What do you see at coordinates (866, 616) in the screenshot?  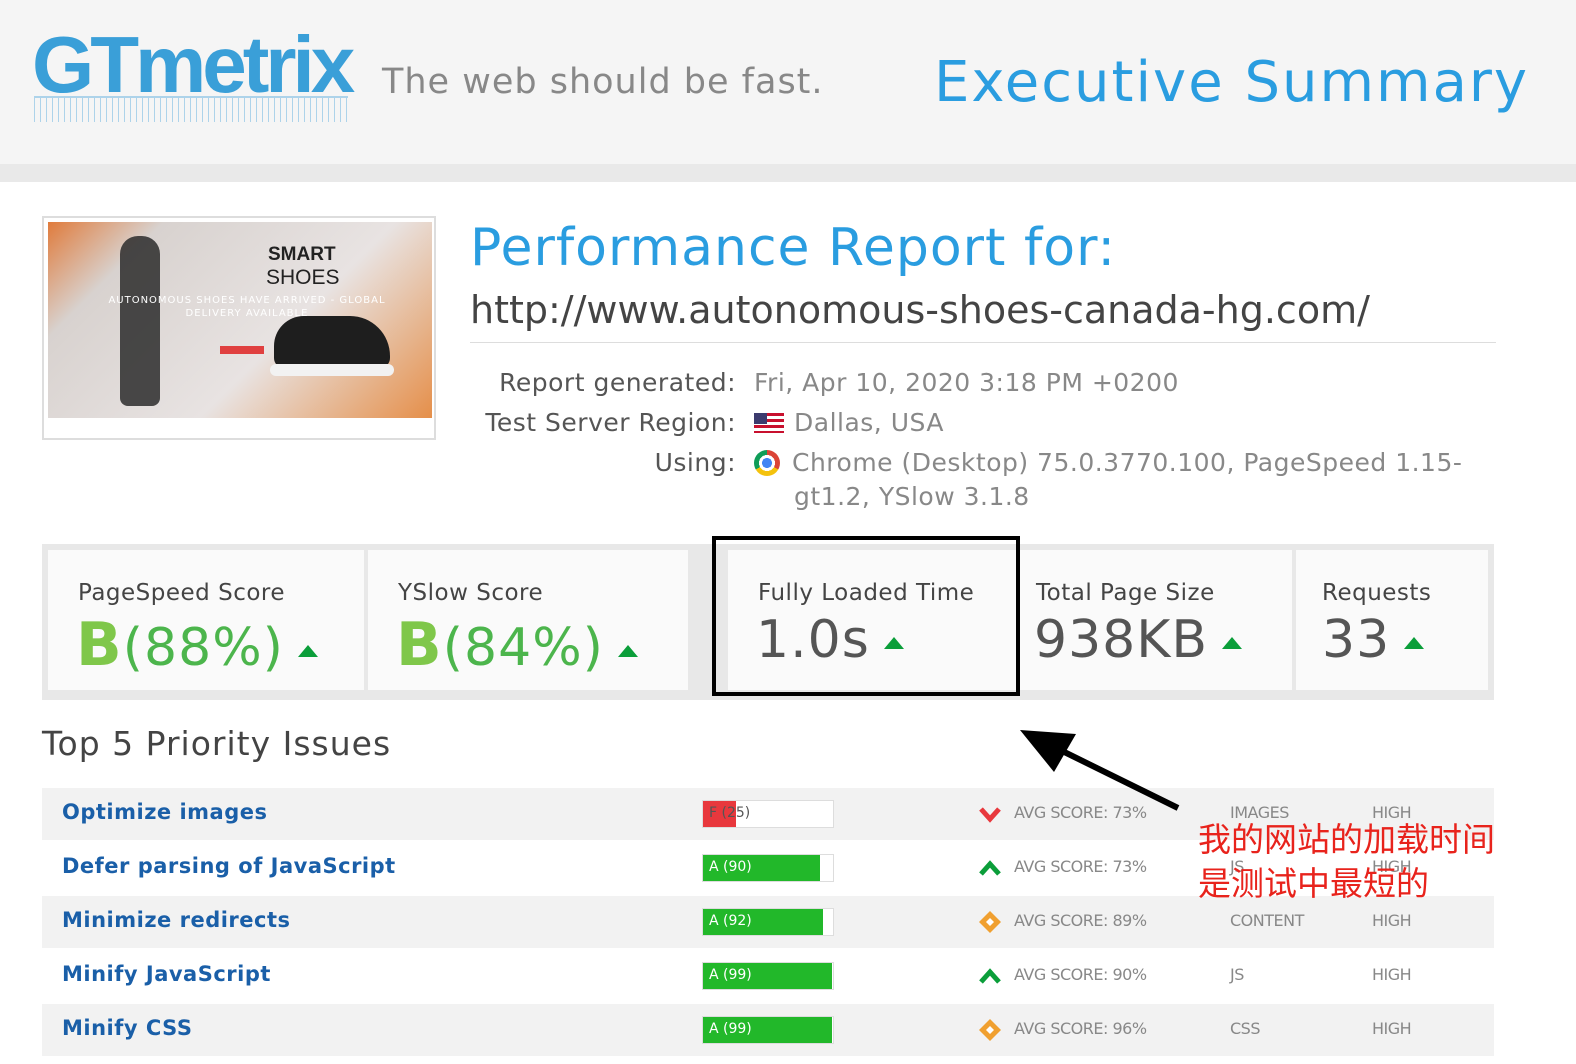 I see `annotation-highlight-box` at bounding box center [866, 616].